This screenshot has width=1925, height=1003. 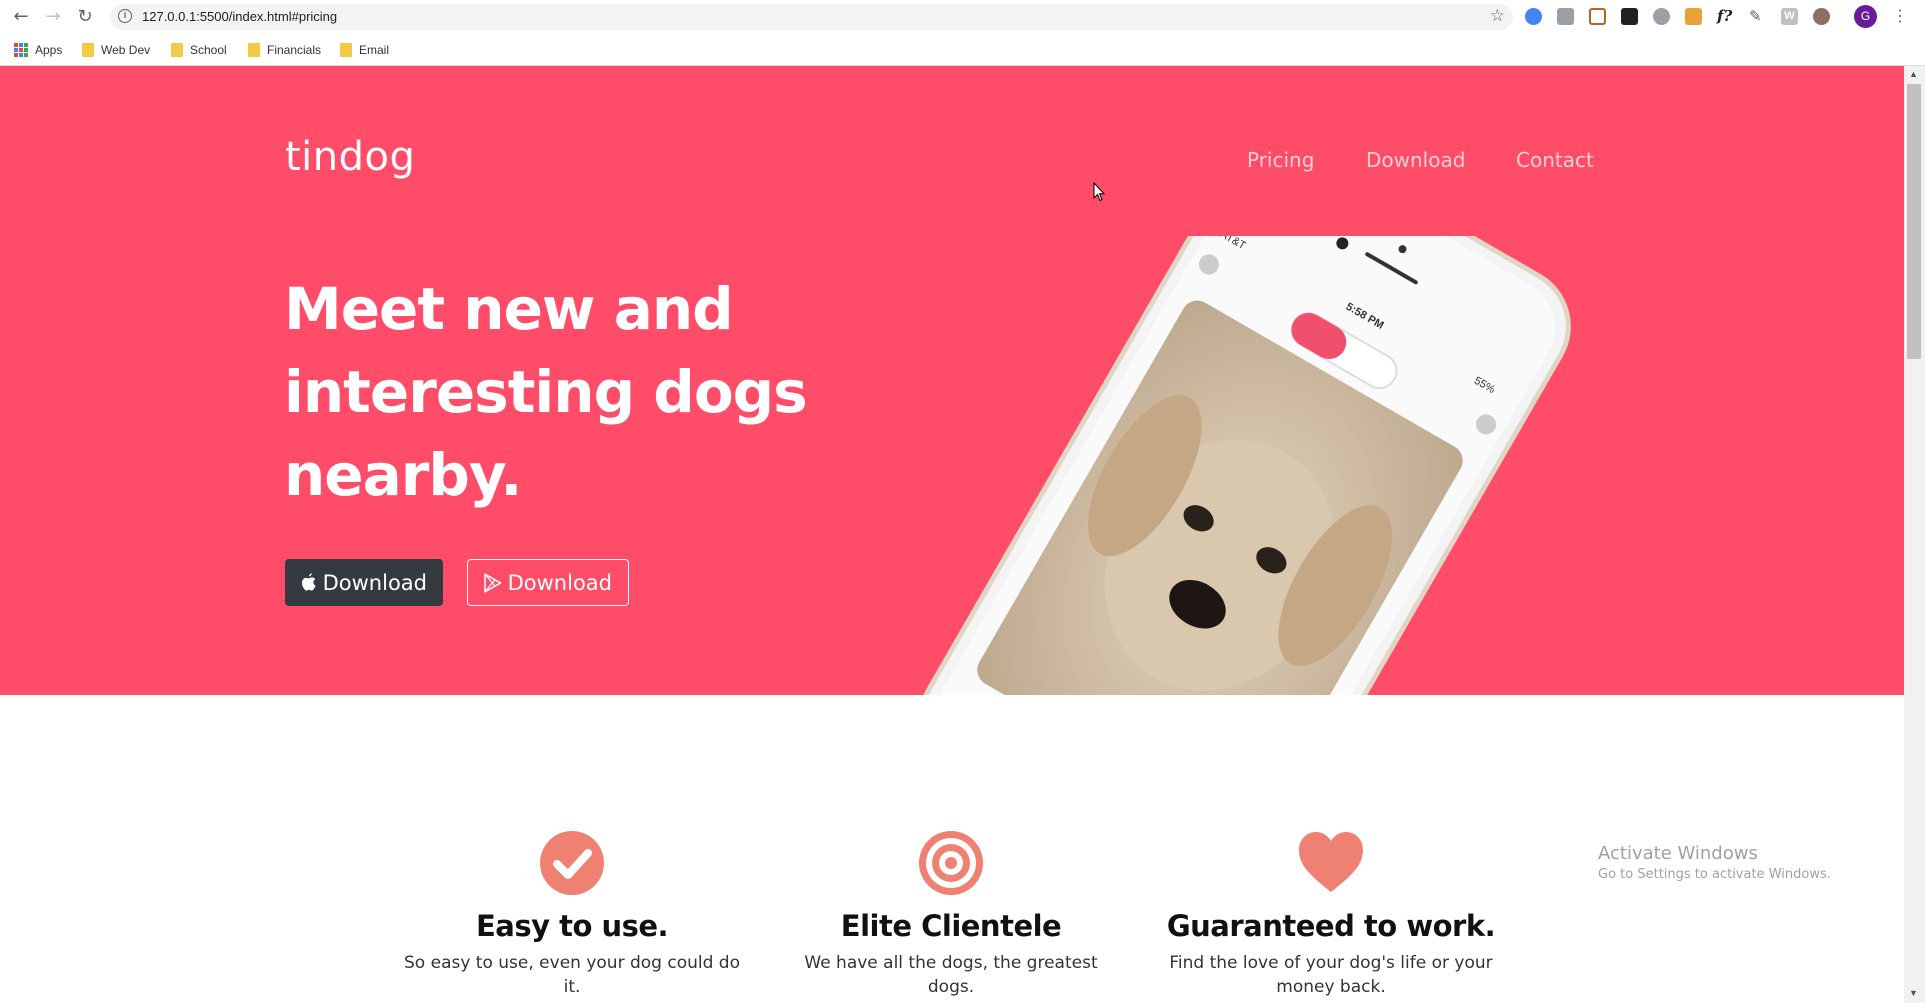 I want to click on check-circle-icon, so click(x=572, y=863).